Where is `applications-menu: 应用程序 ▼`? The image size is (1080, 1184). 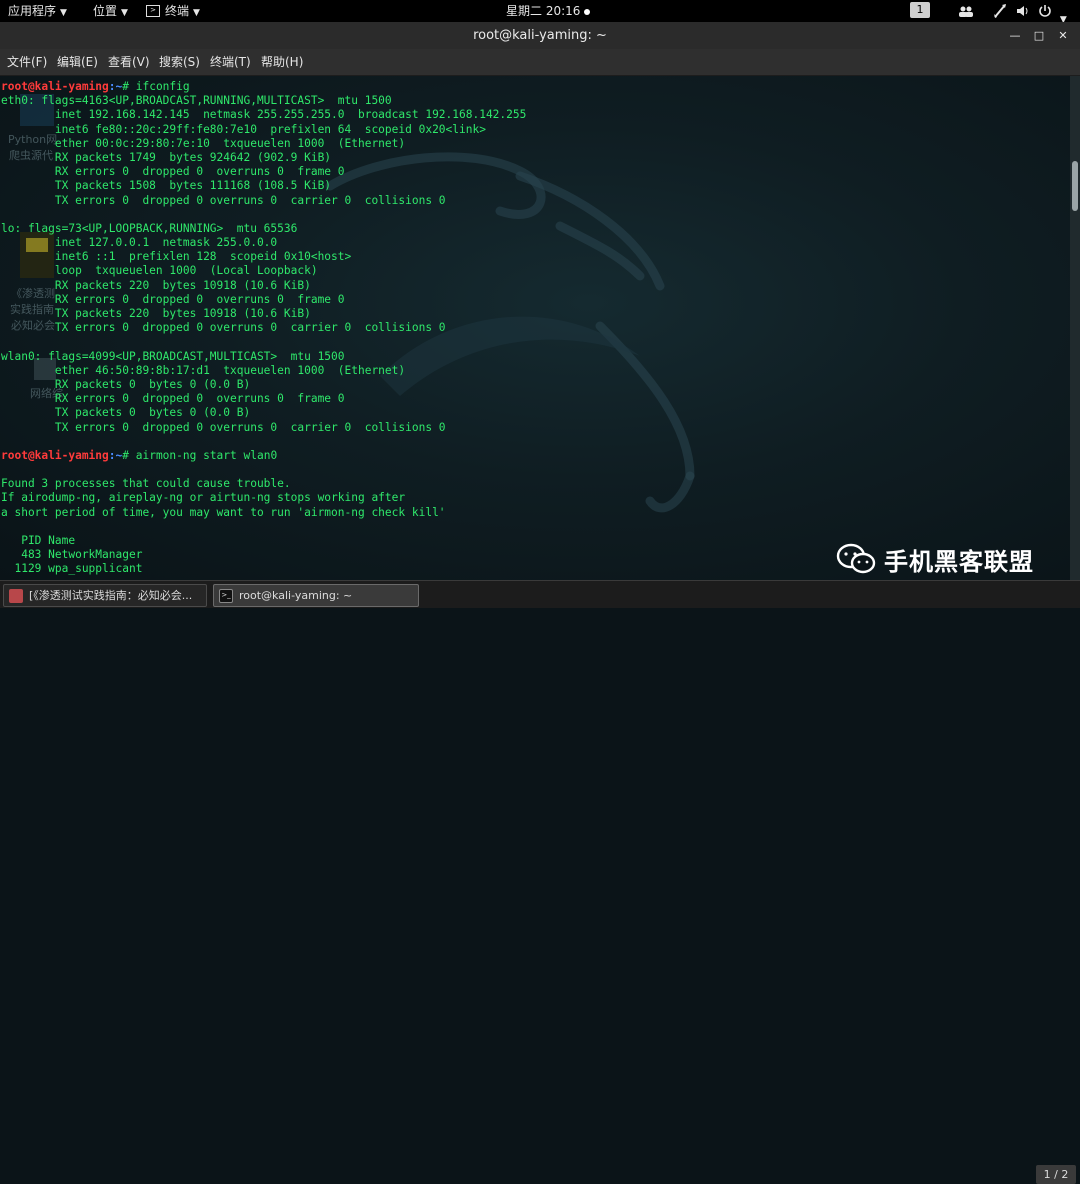
applications-menu: 应用程序 ▼ is located at coordinates (37, 11).